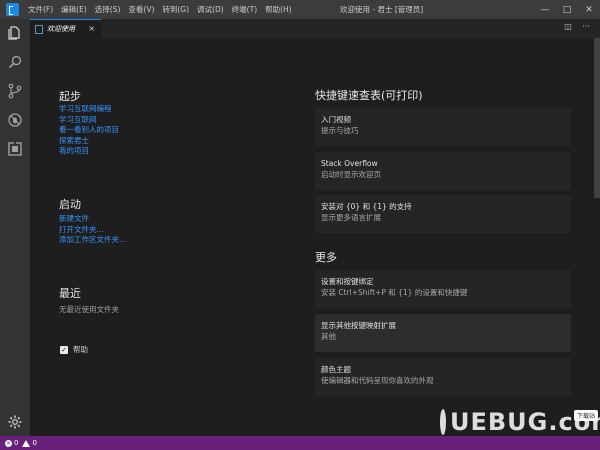  I want to click on source-control-icon, so click(15, 91).